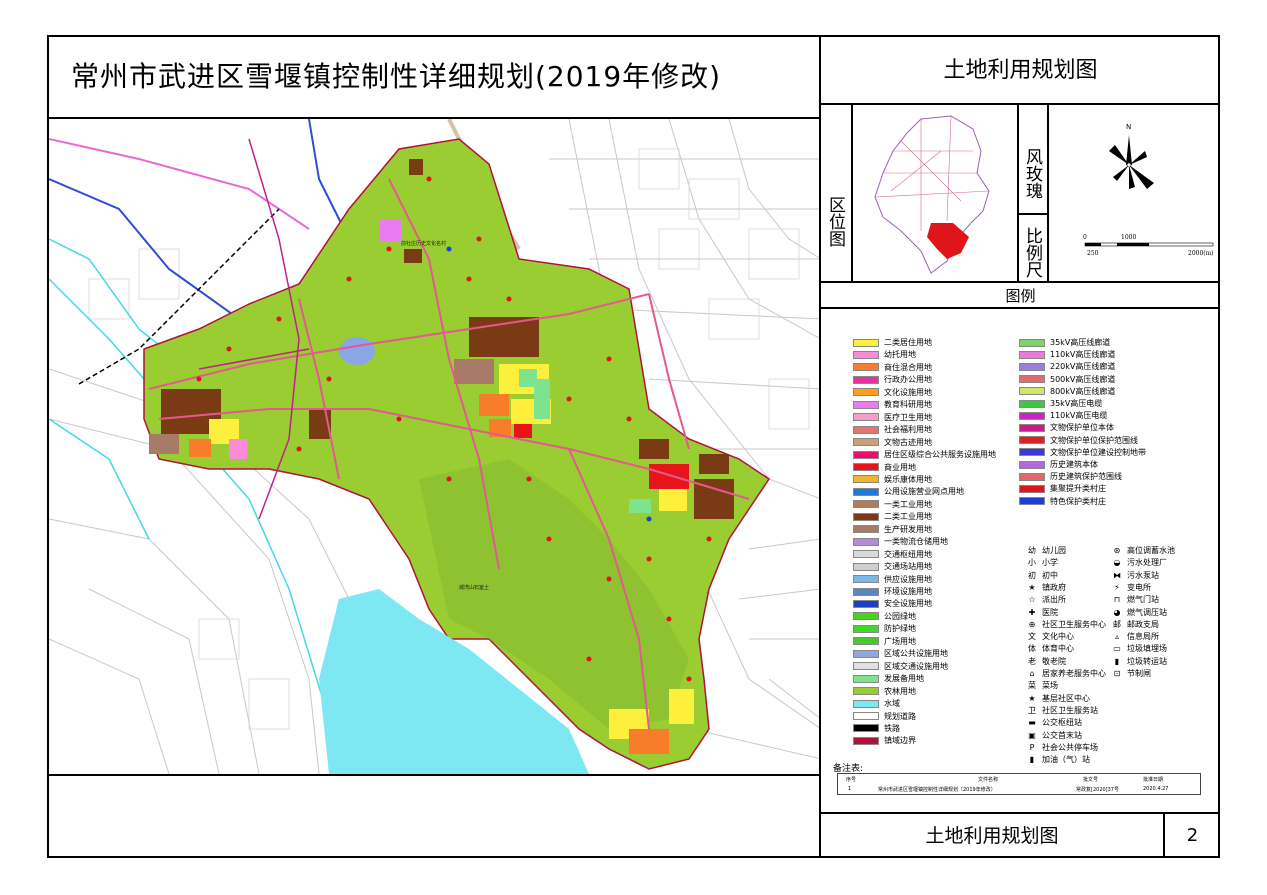  I want to click on legend-item: 安全设施用地, so click(892, 603).